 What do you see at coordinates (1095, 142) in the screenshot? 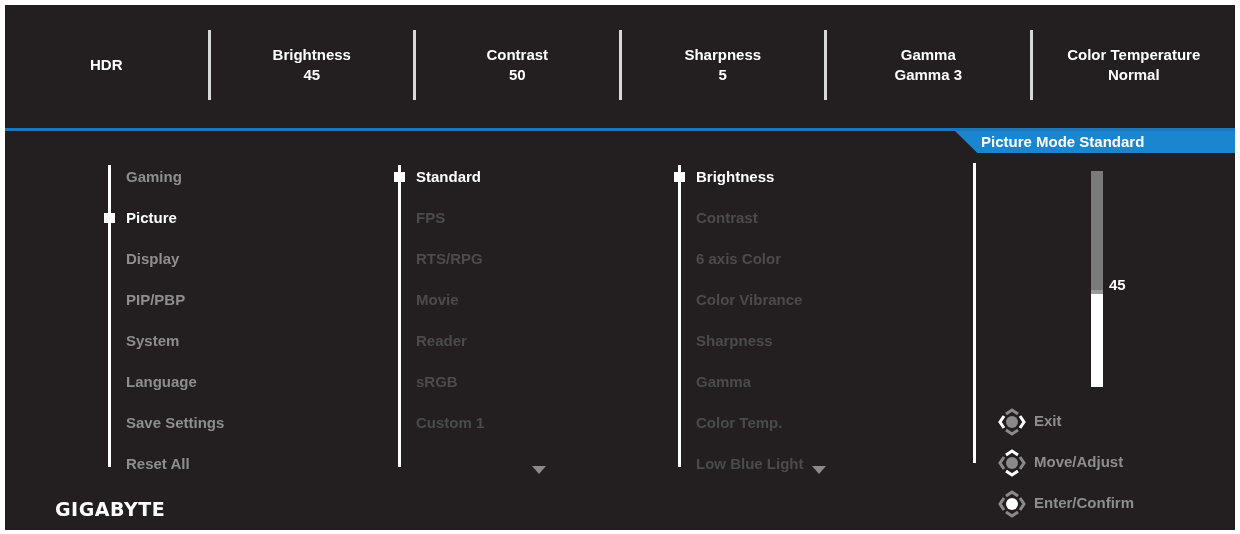
I see `picture-mode-banner: Picture Mode Standard` at bounding box center [1095, 142].